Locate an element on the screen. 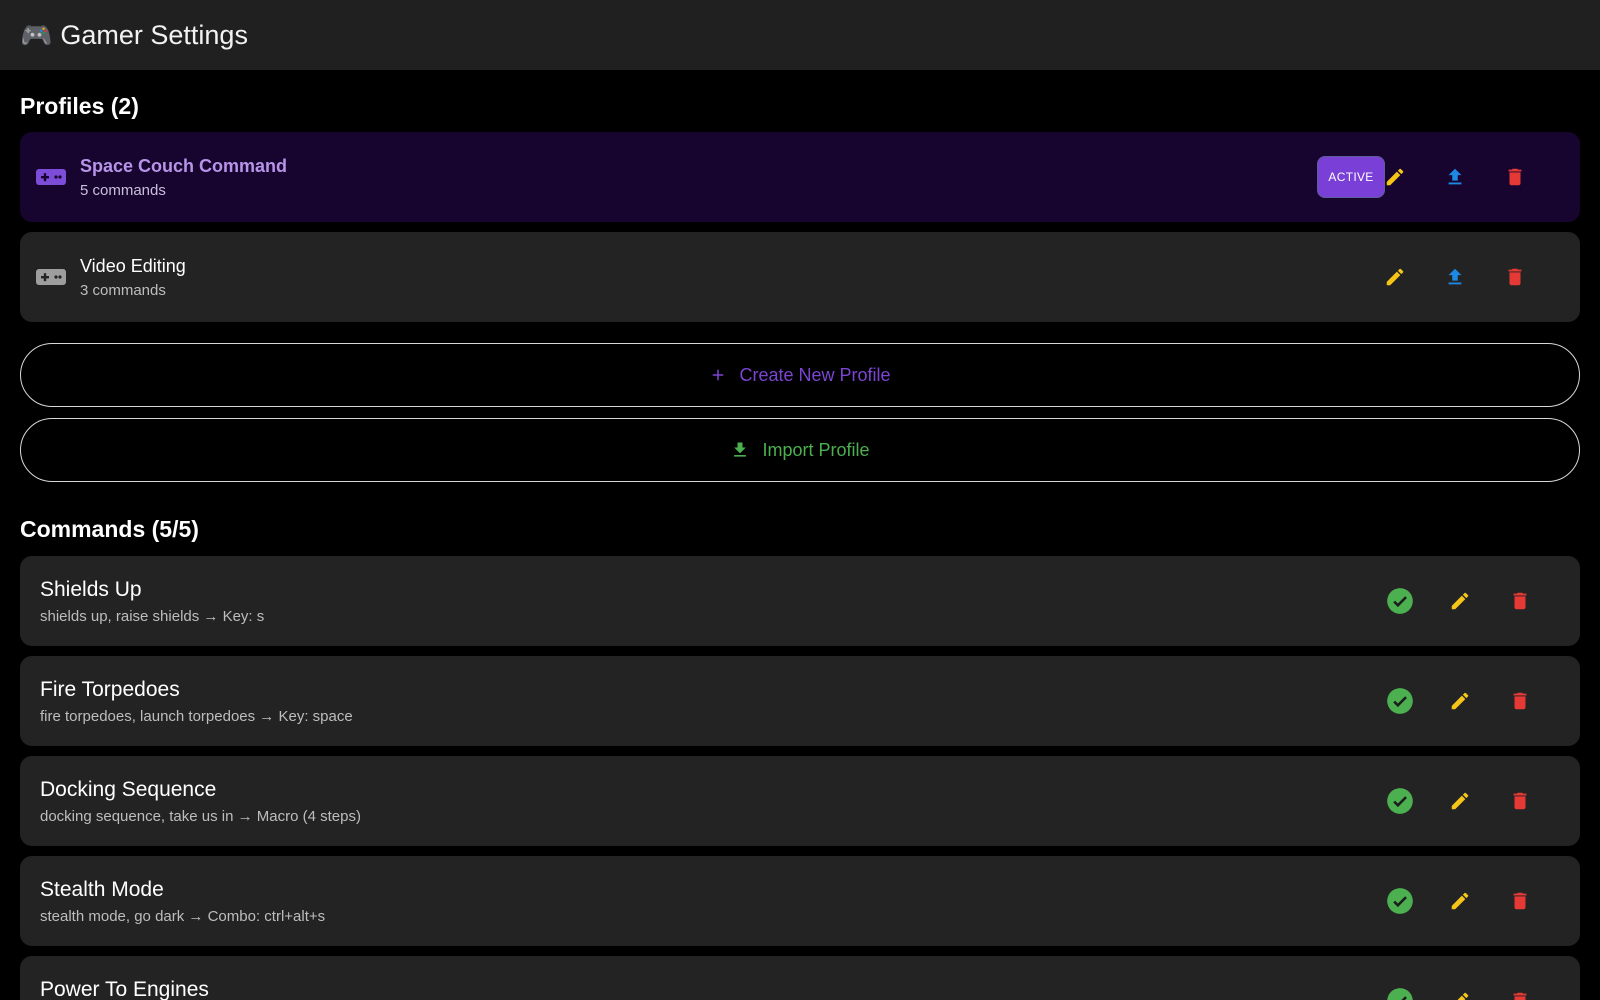  profile-command-count: 3 commands is located at coordinates (123, 290).